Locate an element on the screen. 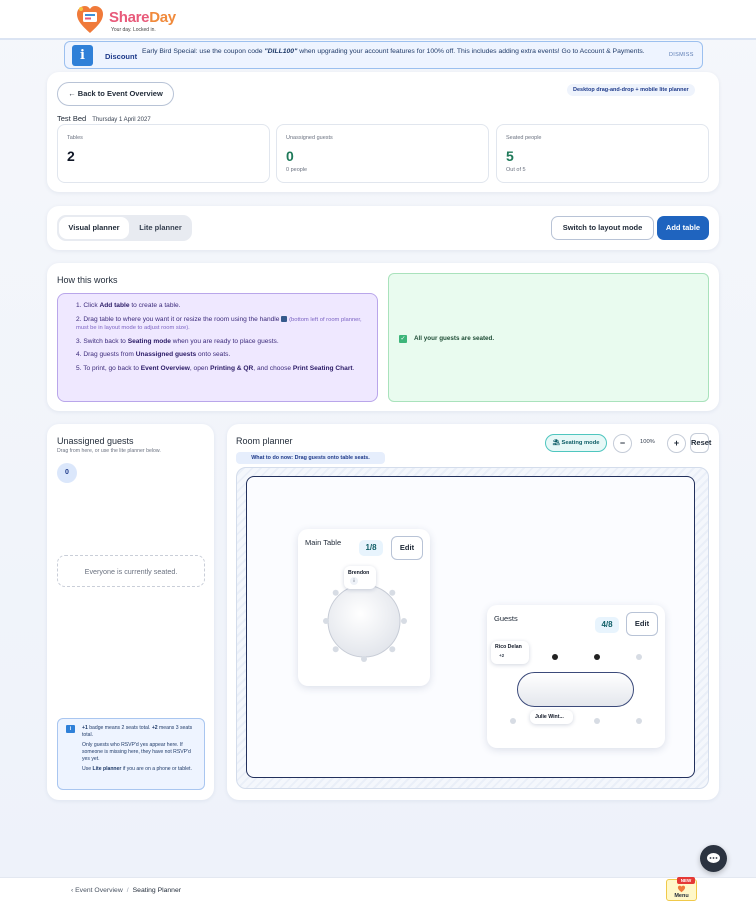 The width and height of the screenshot is (756, 901). stat-tables: Tables 2 is located at coordinates (163, 153).